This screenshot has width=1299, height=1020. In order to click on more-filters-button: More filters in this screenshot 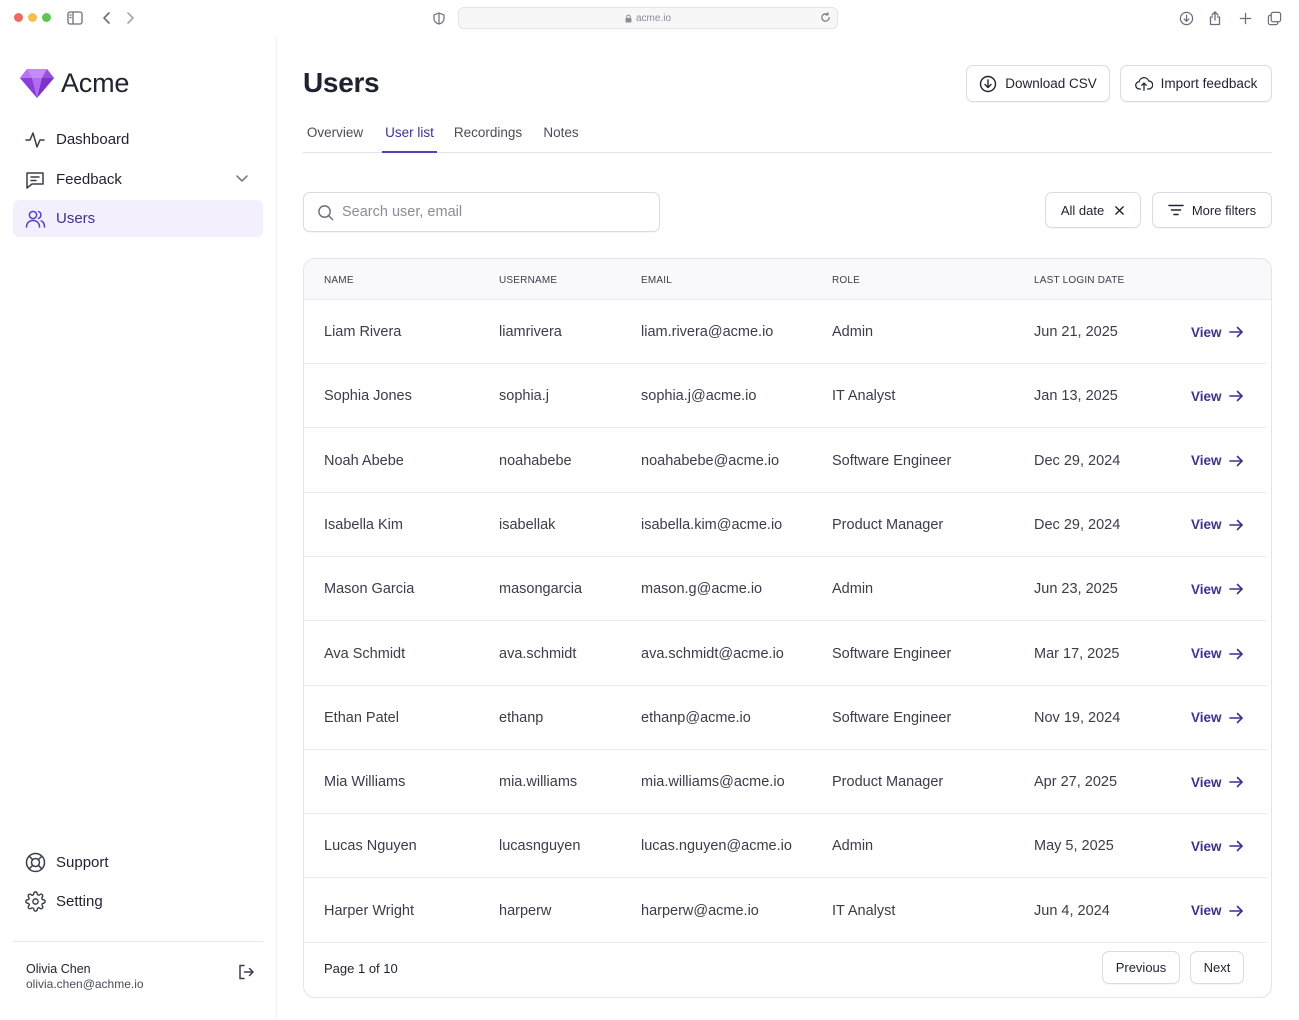, I will do `click(1212, 210)`.